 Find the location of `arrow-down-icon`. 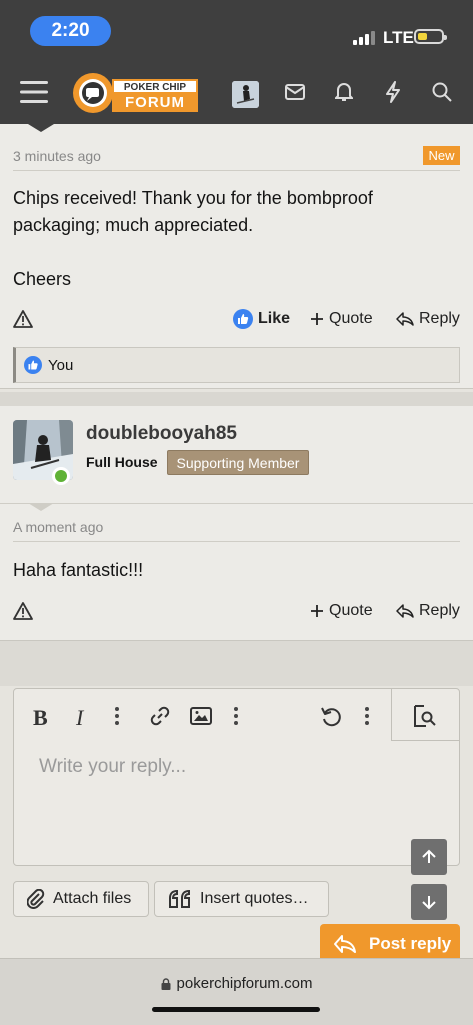

arrow-down-icon is located at coordinates (429, 903).